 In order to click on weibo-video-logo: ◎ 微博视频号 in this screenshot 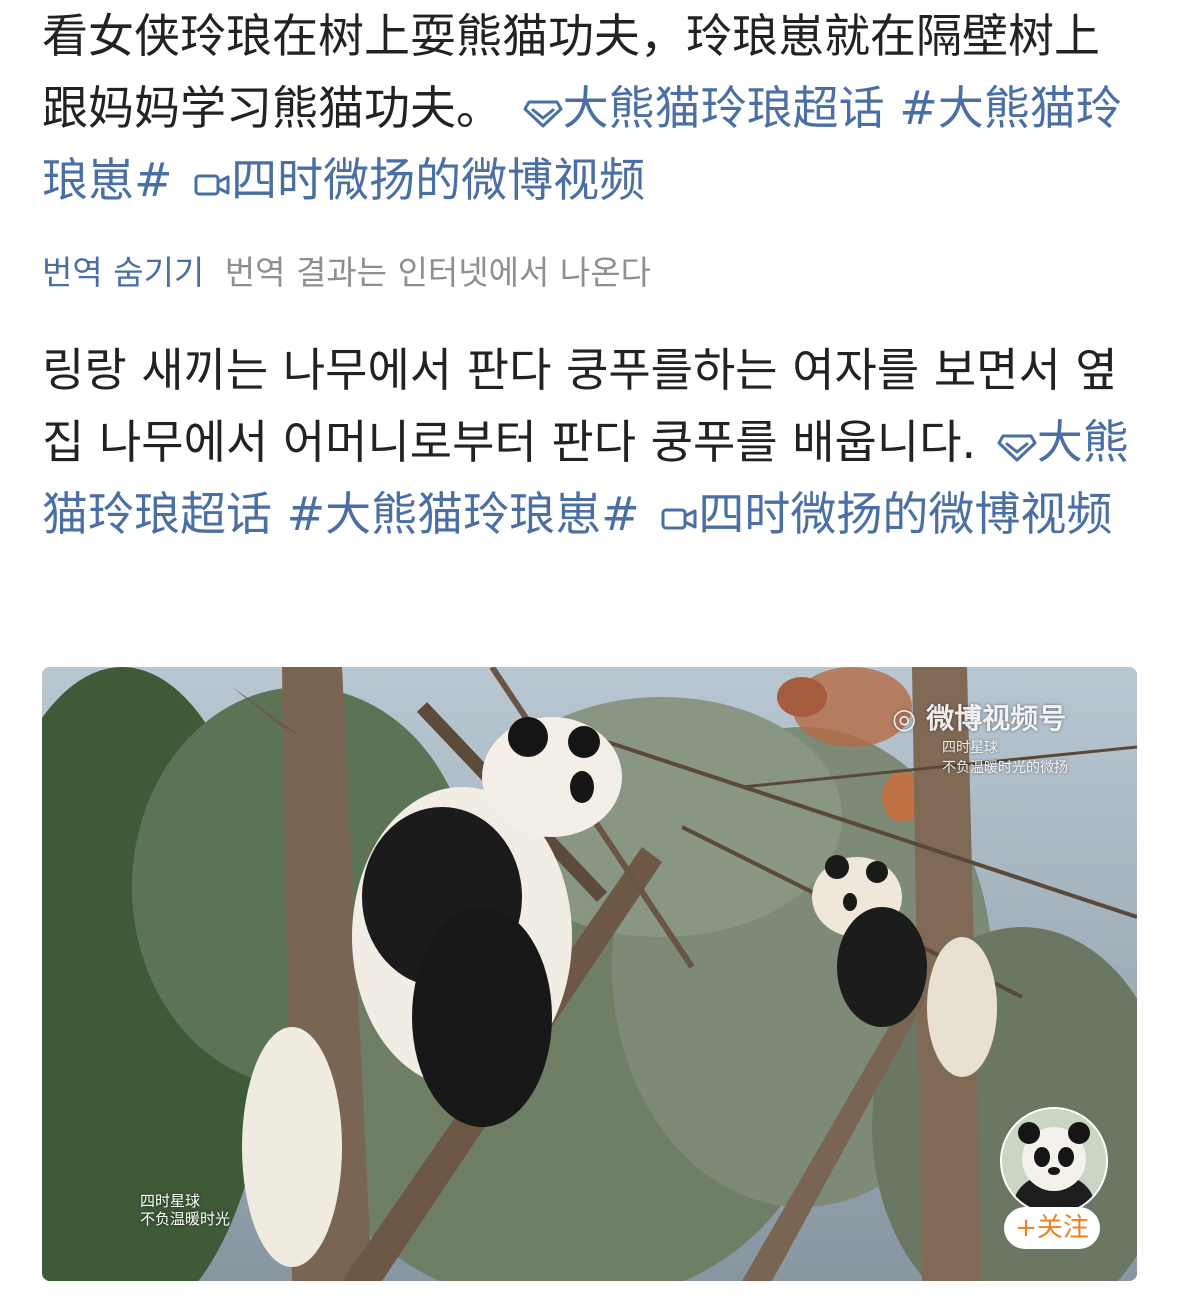, I will do `click(980, 717)`.